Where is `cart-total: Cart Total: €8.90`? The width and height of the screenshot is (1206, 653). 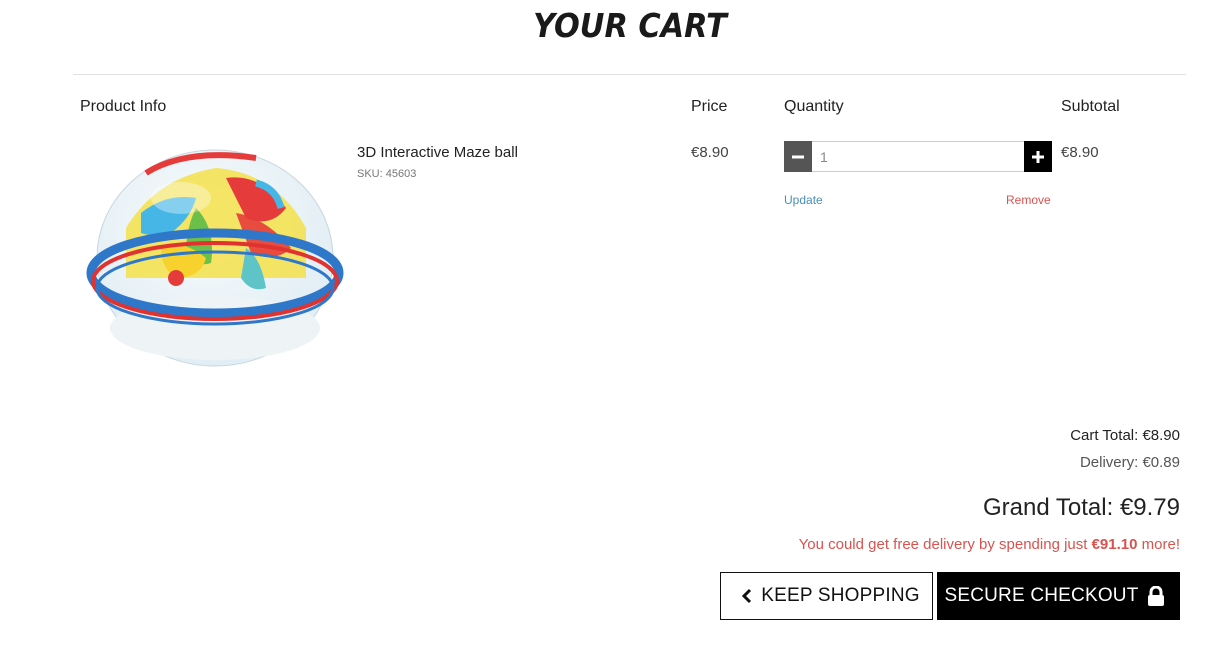
cart-total: Cart Total: €8.90 is located at coordinates (1125, 435).